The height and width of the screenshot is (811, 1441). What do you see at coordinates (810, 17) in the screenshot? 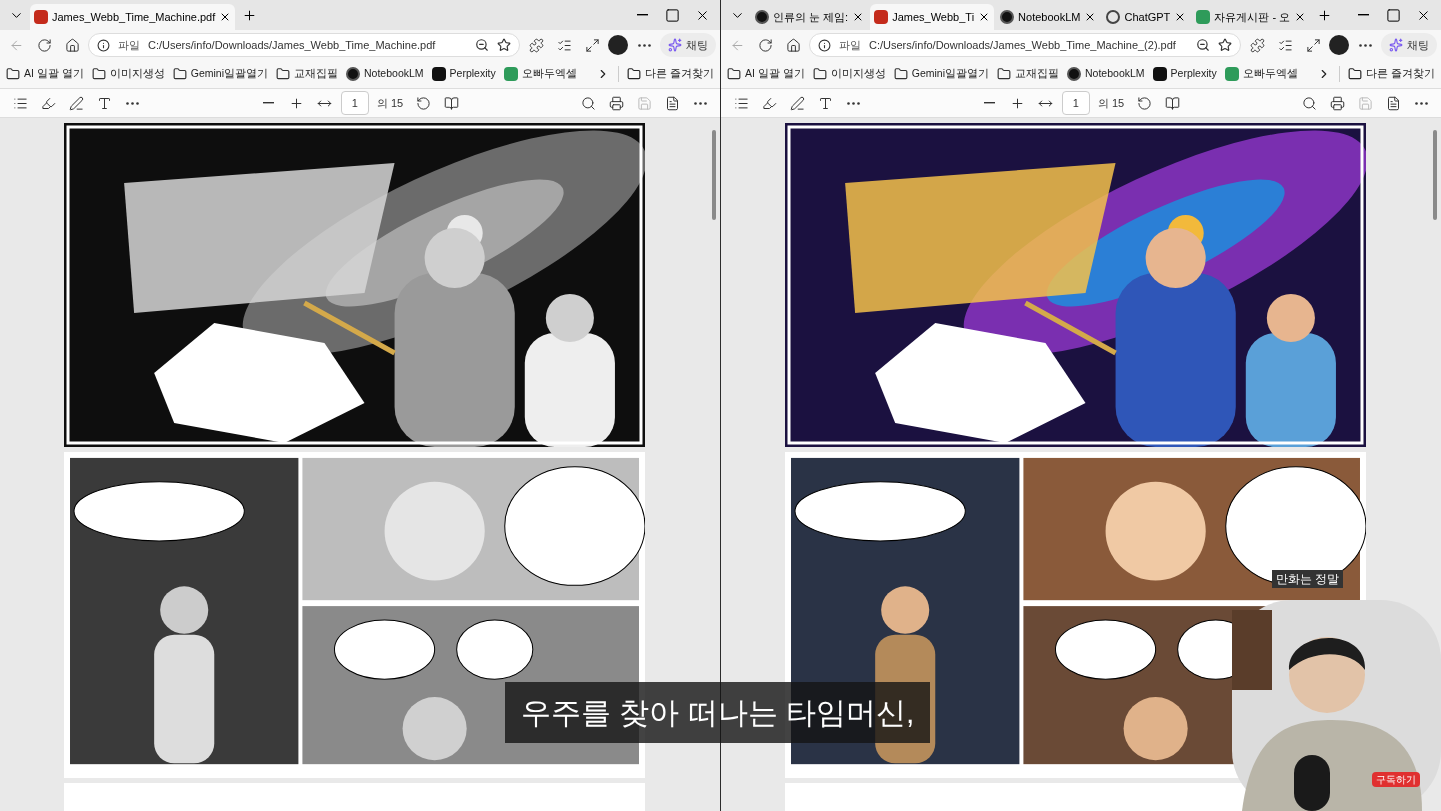
I see `browser-tab: 인류의 눈 제임:` at bounding box center [810, 17].